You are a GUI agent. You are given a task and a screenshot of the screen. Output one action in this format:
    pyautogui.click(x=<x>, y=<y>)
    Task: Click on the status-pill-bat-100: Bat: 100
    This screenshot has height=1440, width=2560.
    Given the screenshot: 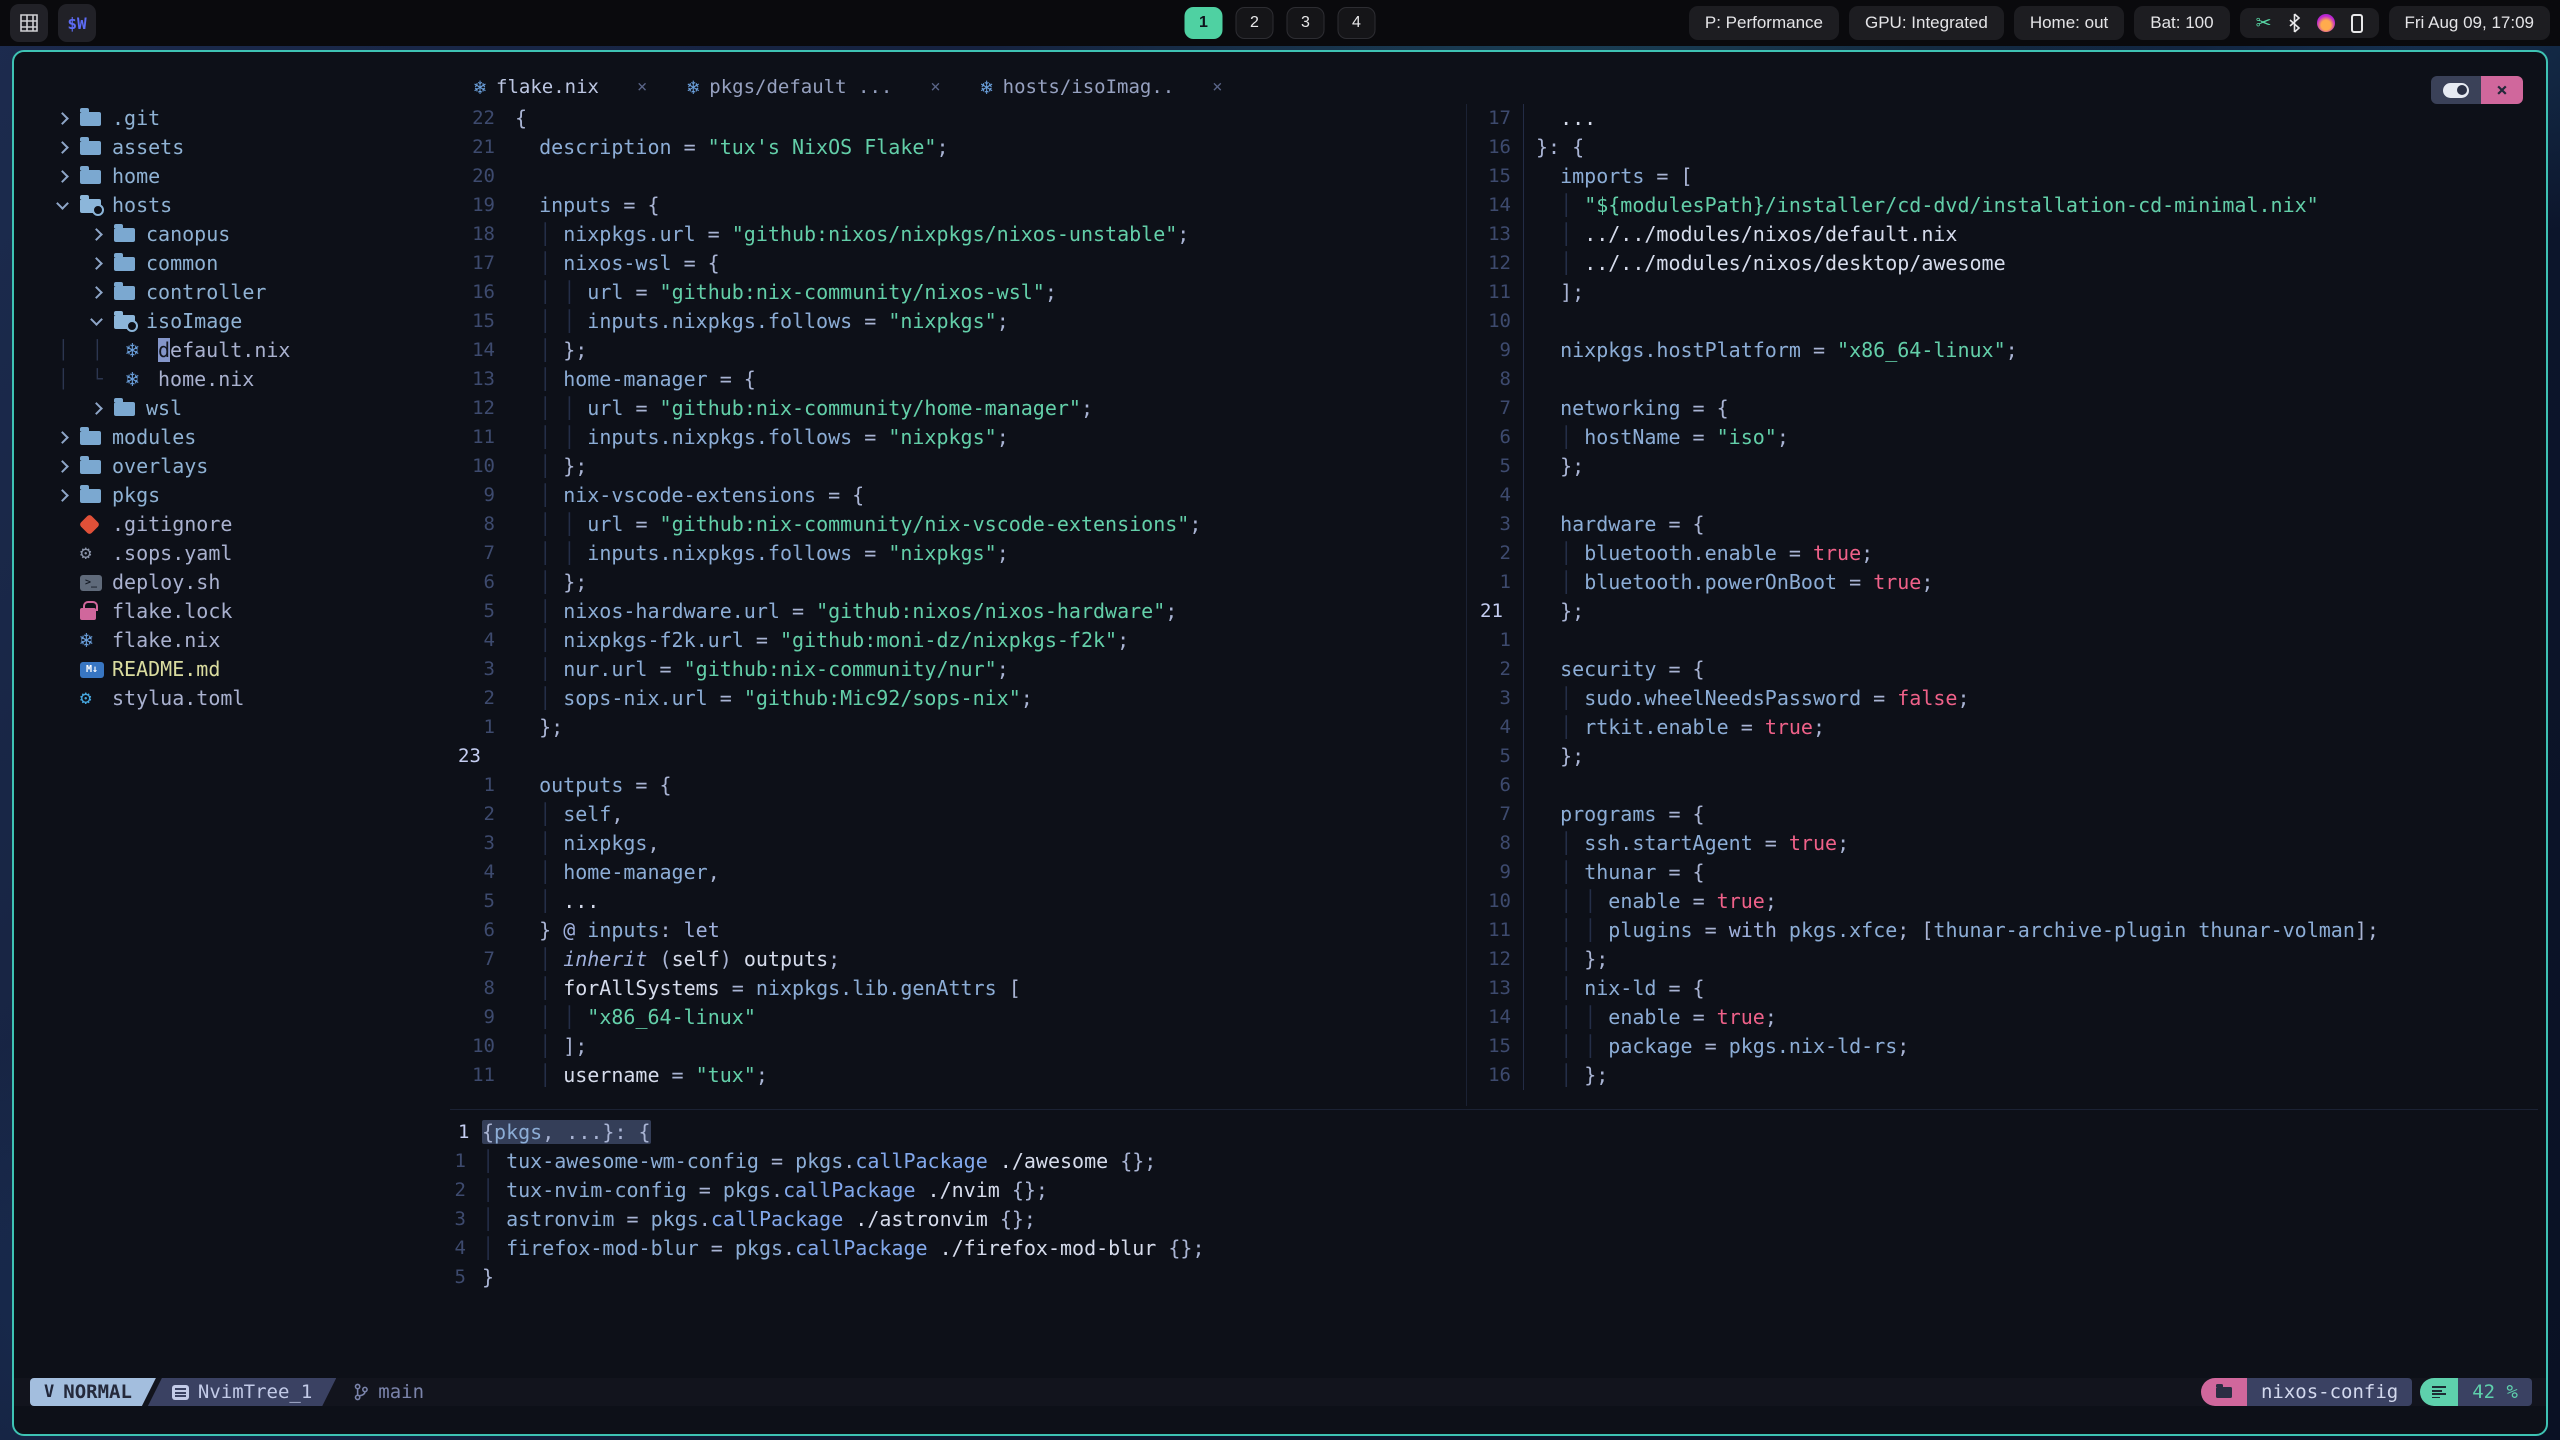 What is the action you would take?
    pyautogui.click(x=2182, y=23)
    